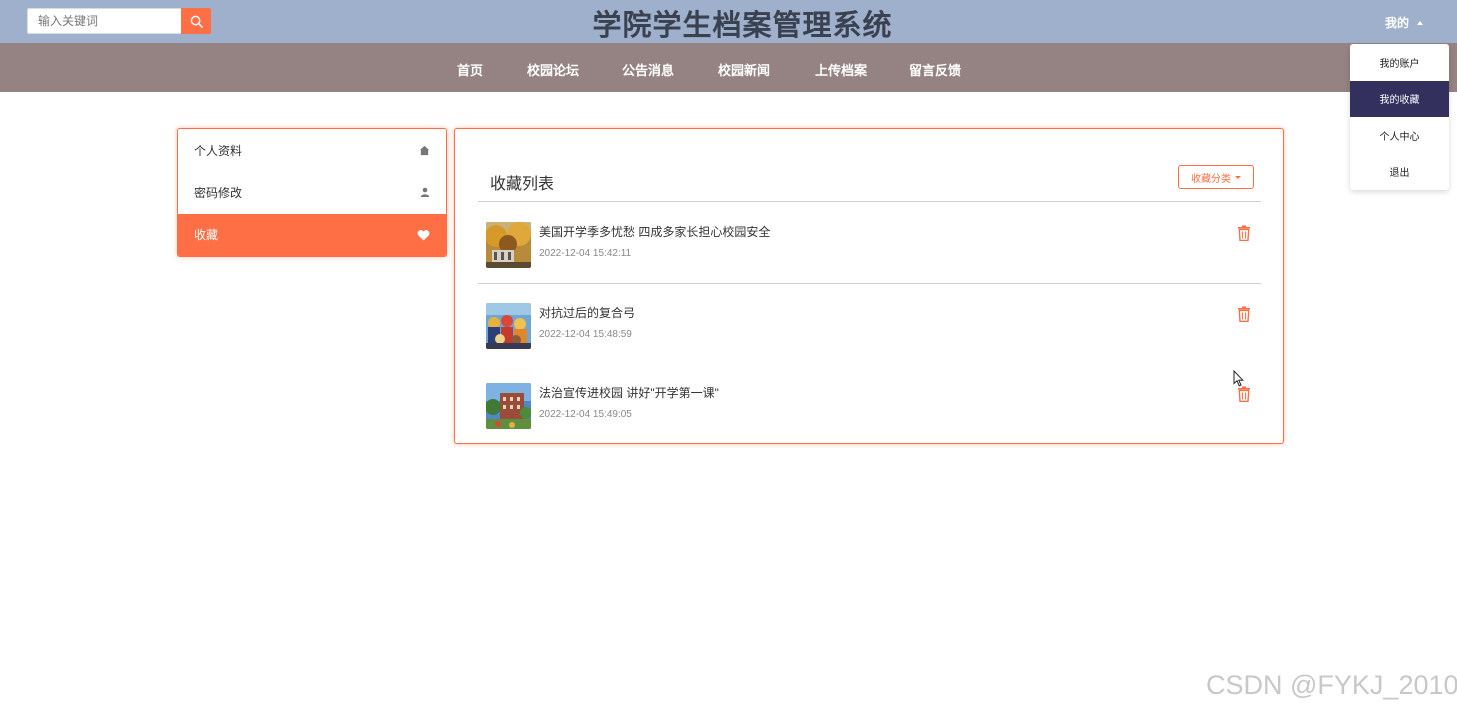  What do you see at coordinates (873, 326) in the screenshot?
I see `favorite-item: 对抗过后的复合弓 2022-12-04 15:48:59` at bounding box center [873, 326].